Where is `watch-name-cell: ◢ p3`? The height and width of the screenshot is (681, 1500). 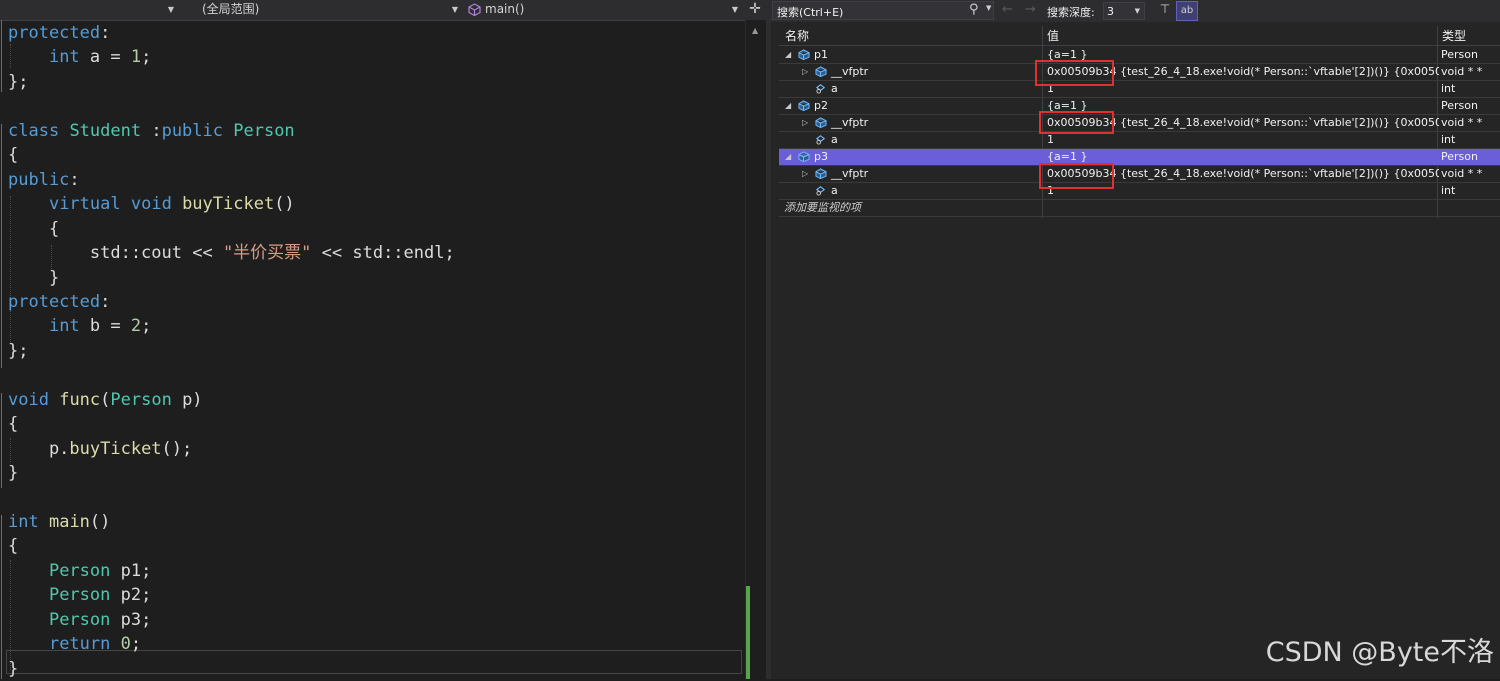 watch-name-cell: ◢ p3 is located at coordinates (910, 157).